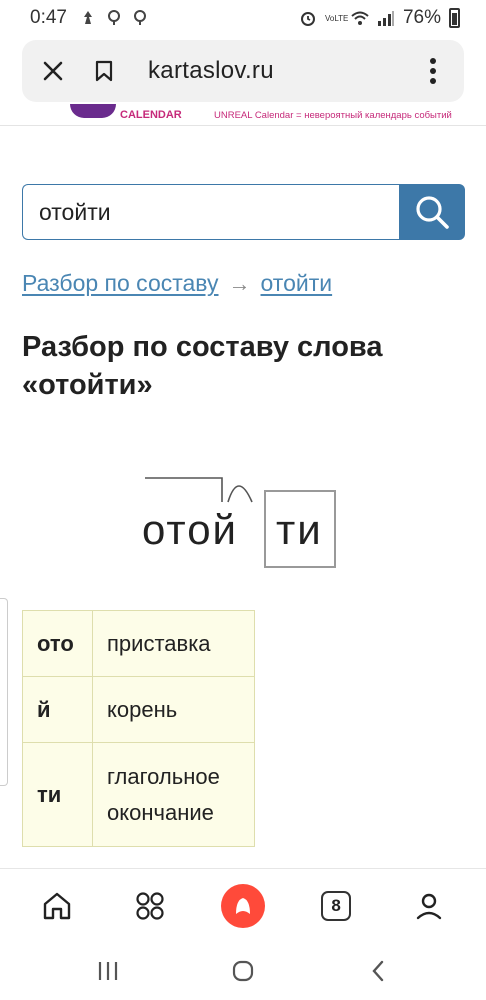  I want to click on profile-icon, so click(429, 906).